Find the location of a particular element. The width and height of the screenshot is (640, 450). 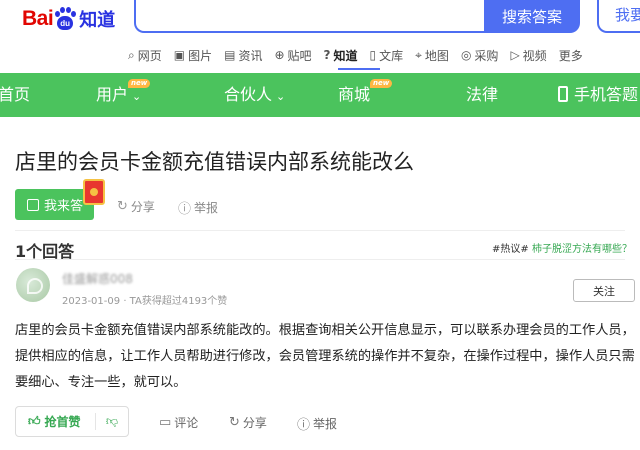

like-button: 👍︎ 抢首赞 is located at coordinates (56, 421).